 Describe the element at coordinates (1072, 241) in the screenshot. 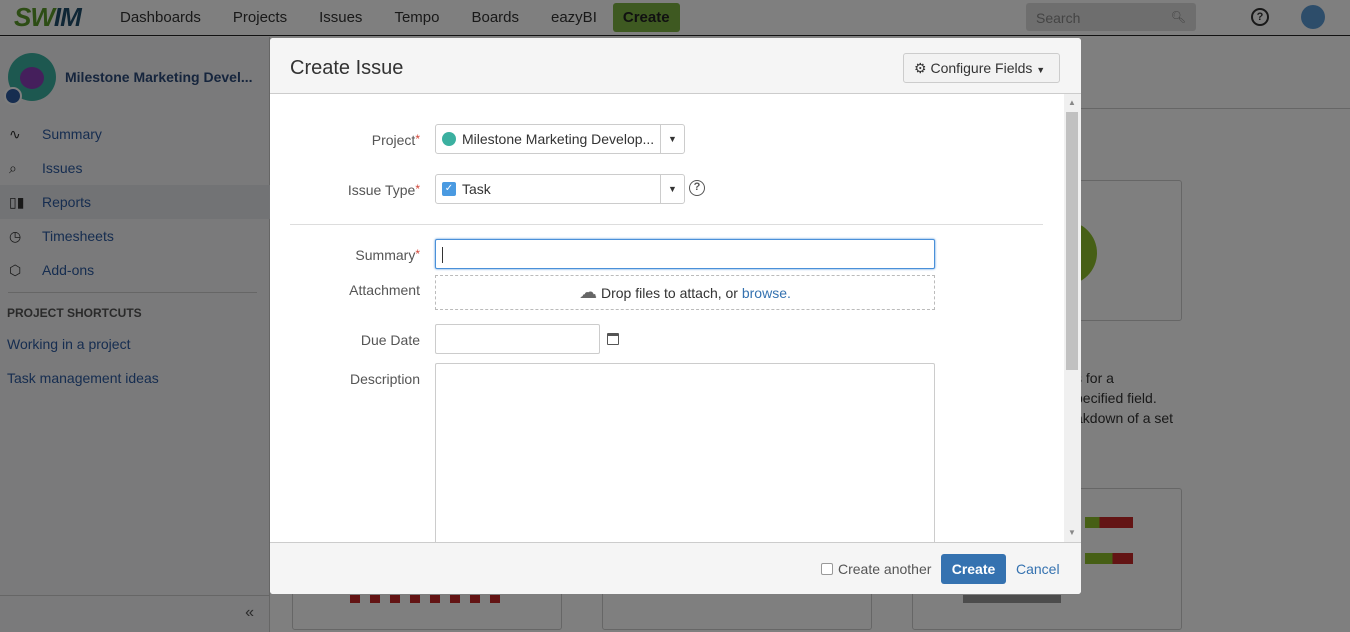

I see `scrollbar-thumb` at that location.